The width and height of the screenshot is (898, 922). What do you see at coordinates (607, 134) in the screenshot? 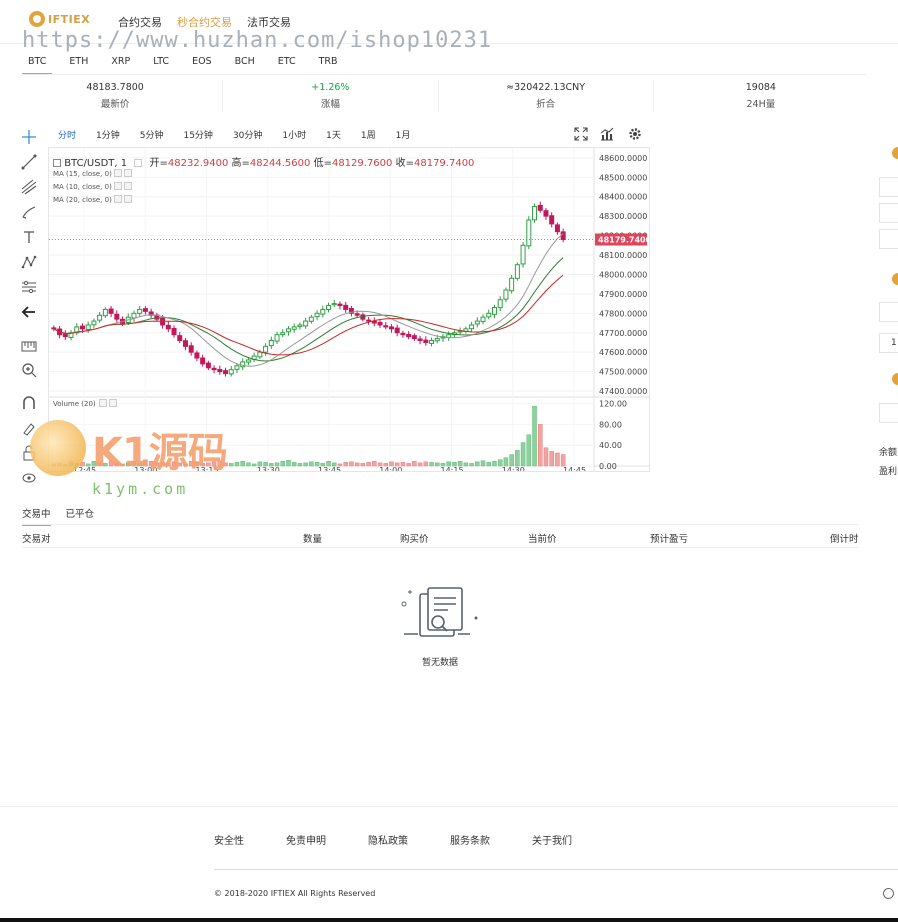
I see `indicators-icon` at bounding box center [607, 134].